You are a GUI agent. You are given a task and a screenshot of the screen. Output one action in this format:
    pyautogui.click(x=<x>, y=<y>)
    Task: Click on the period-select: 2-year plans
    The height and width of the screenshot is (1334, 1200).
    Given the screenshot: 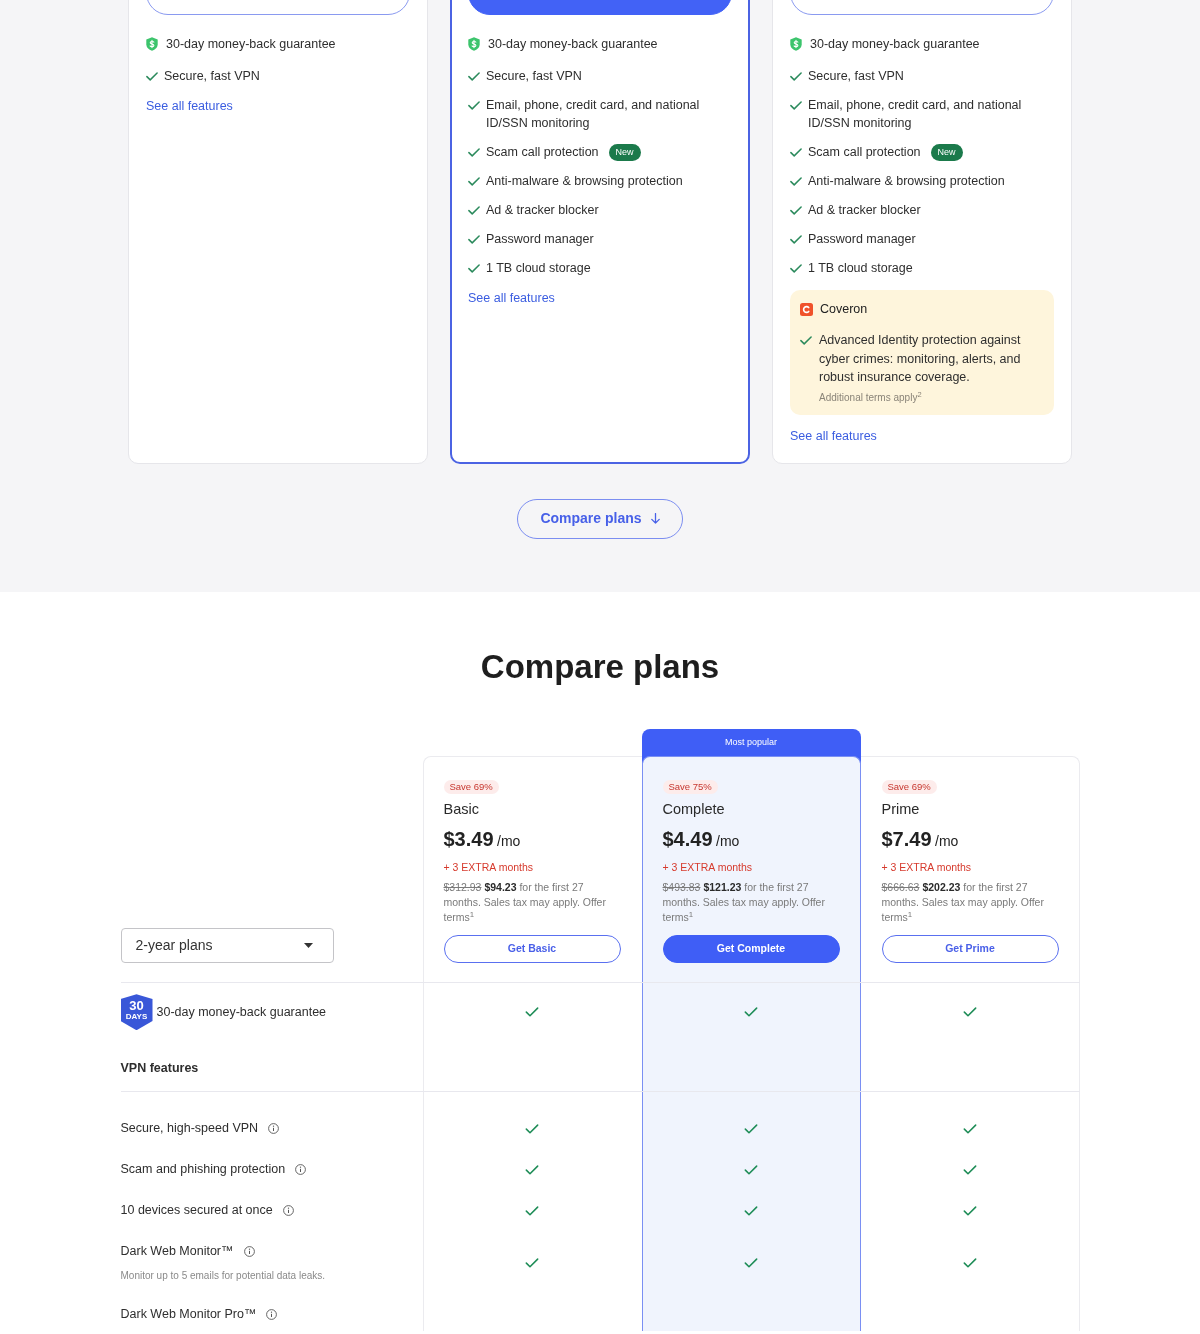 What is the action you would take?
    pyautogui.click(x=227, y=946)
    